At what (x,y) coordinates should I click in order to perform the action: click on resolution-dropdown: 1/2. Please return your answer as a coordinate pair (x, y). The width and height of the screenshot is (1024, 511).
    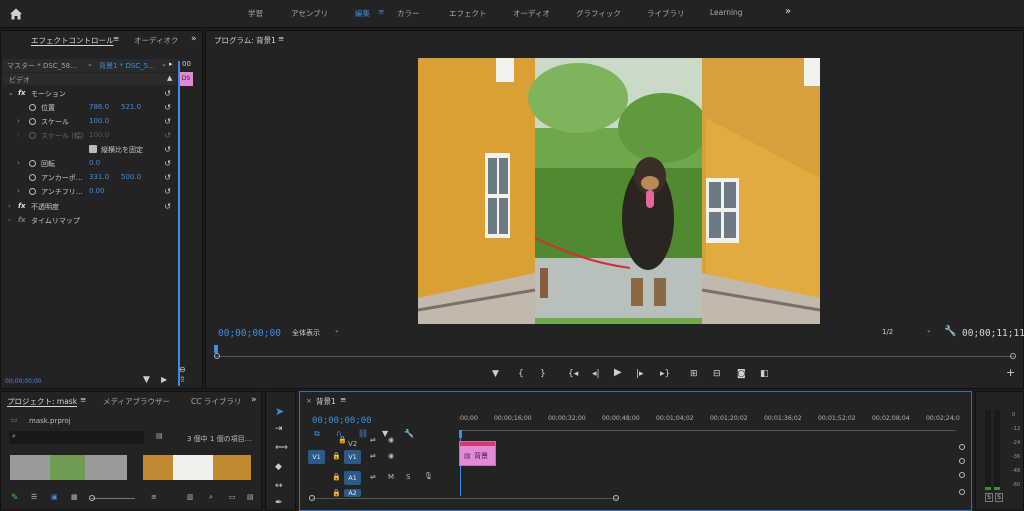
    Looking at the image, I should click on (887, 332).